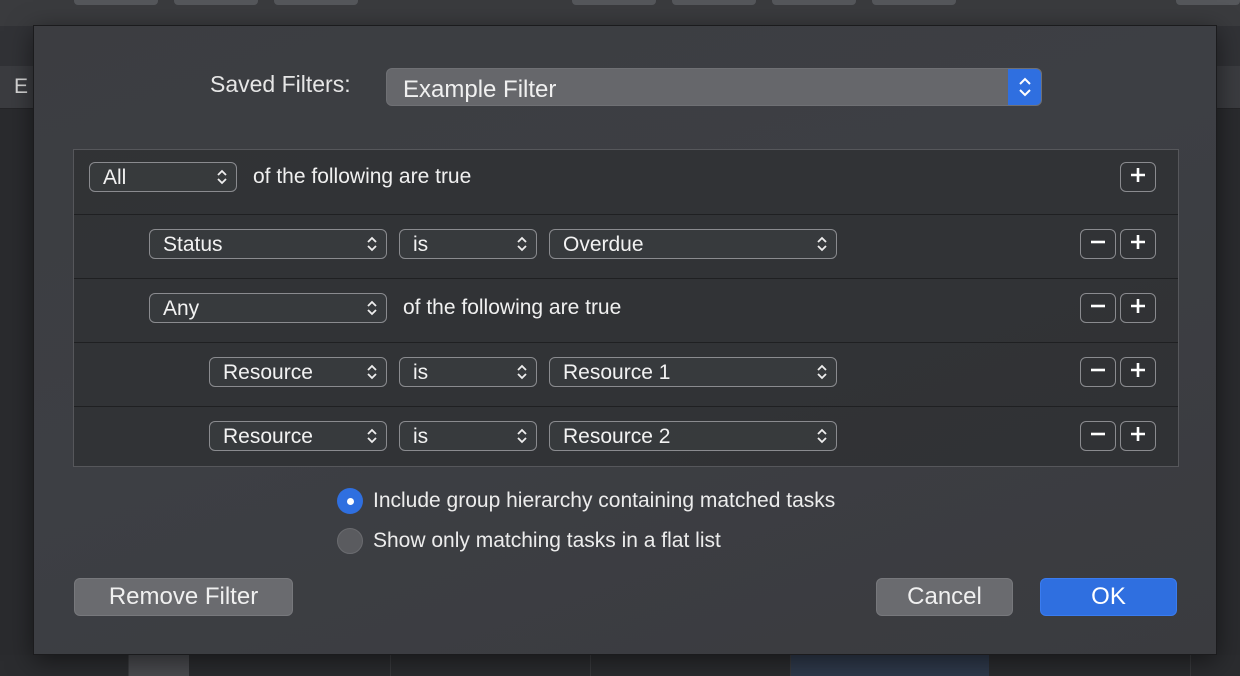 This screenshot has width=1240, height=676. What do you see at coordinates (181, 308) in the screenshot?
I see `quantifier-value: Any` at bounding box center [181, 308].